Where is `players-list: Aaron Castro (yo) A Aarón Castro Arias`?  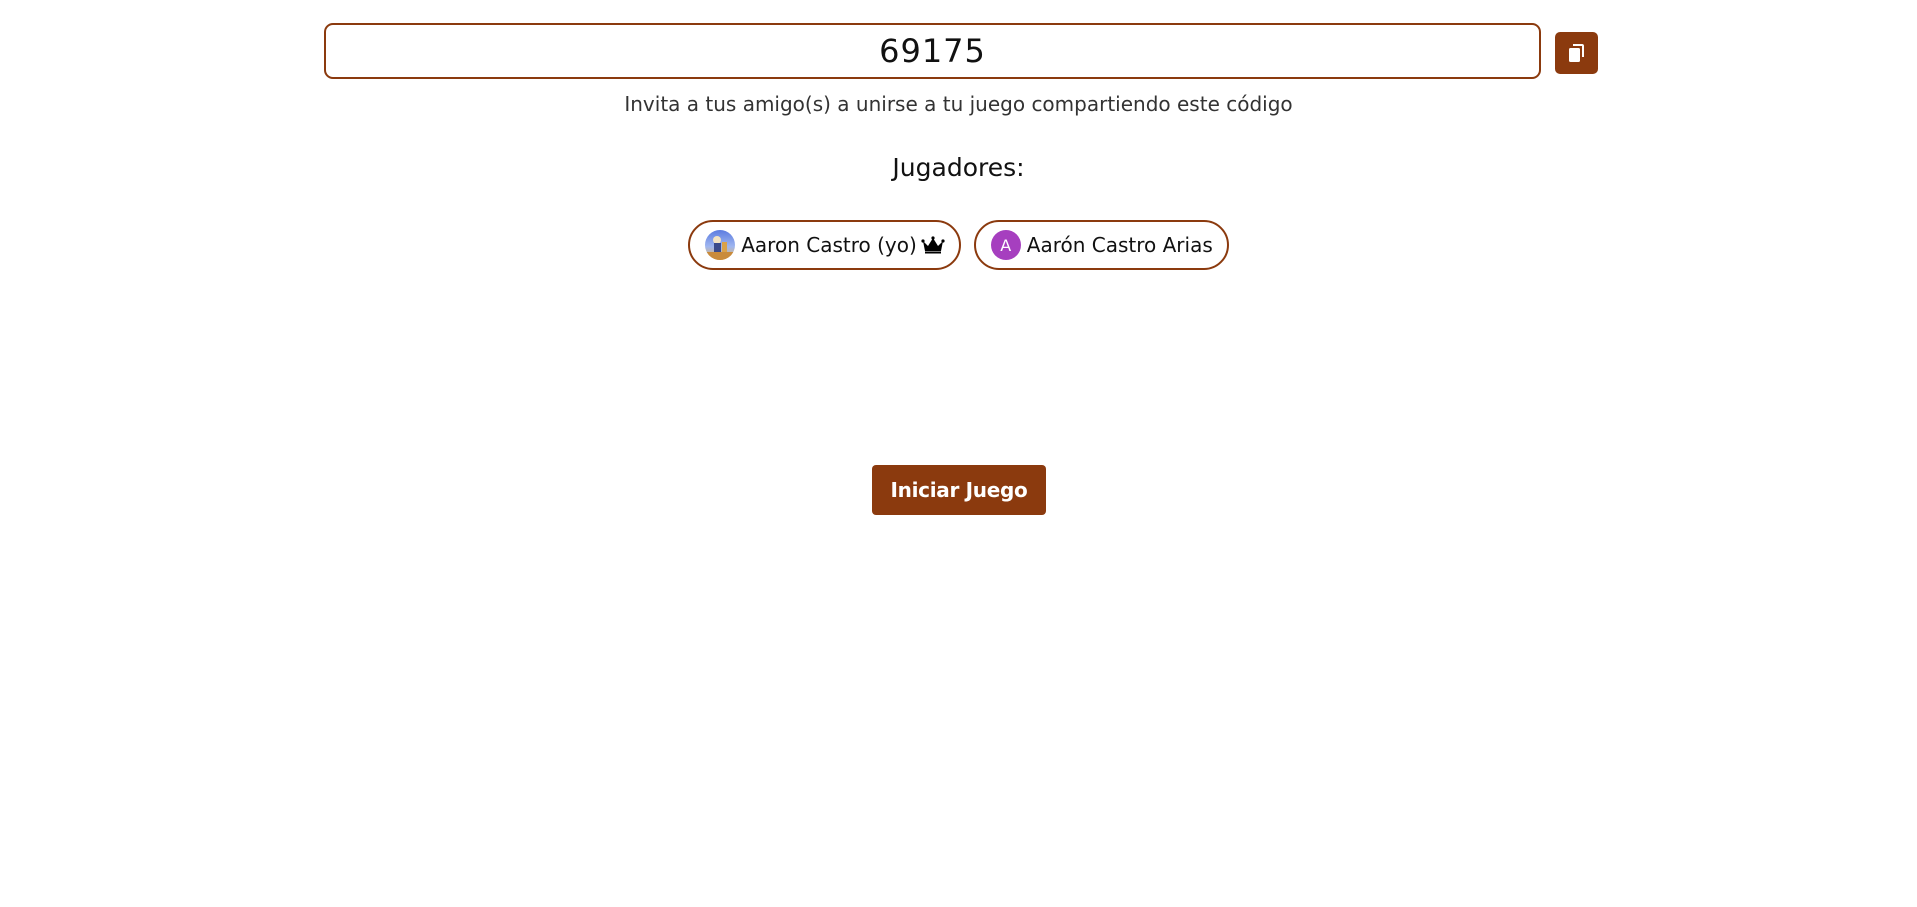 players-list: Aaron Castro (yo) A Aarón Castro Arias is located at coordinates (958, 245).